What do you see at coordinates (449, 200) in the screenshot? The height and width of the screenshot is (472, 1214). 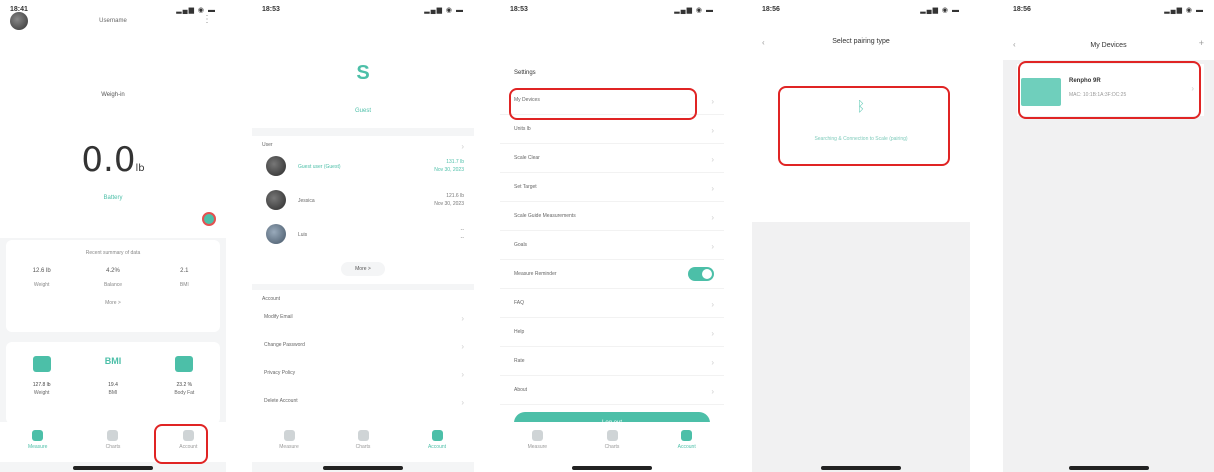 I see `user-weight: 121.6 lb Nov 30, 2023` at bounding box center [449, 200].